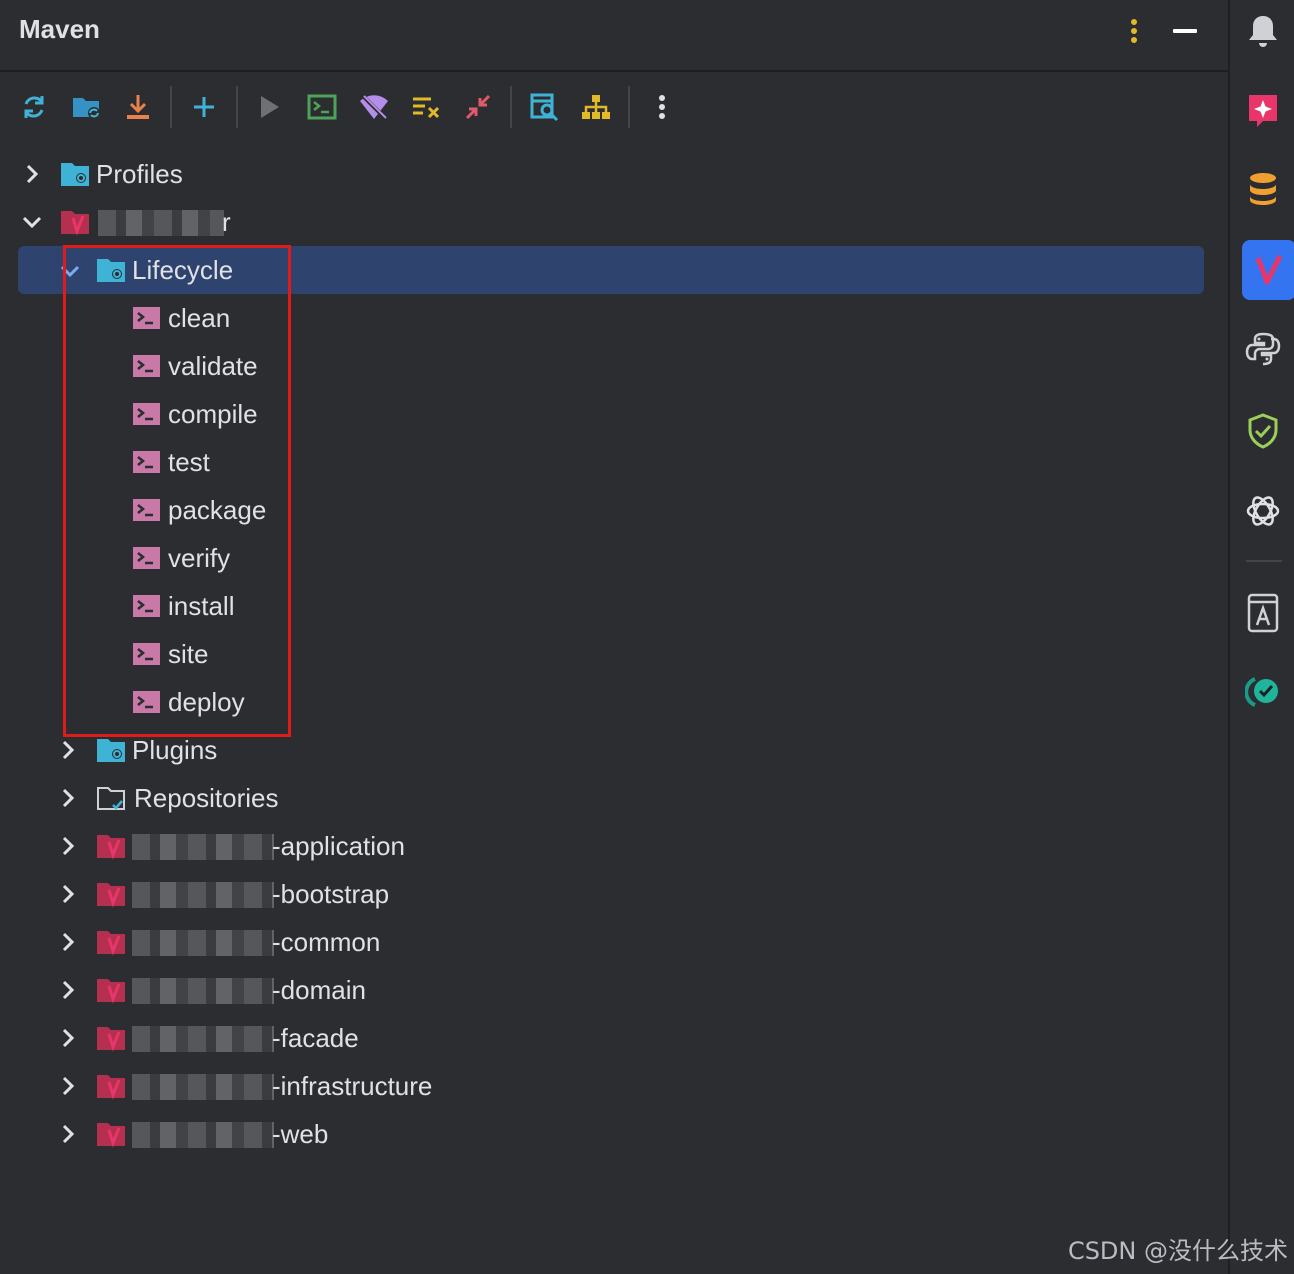  I want to click on show-diagram-icon, so click(596, 107).